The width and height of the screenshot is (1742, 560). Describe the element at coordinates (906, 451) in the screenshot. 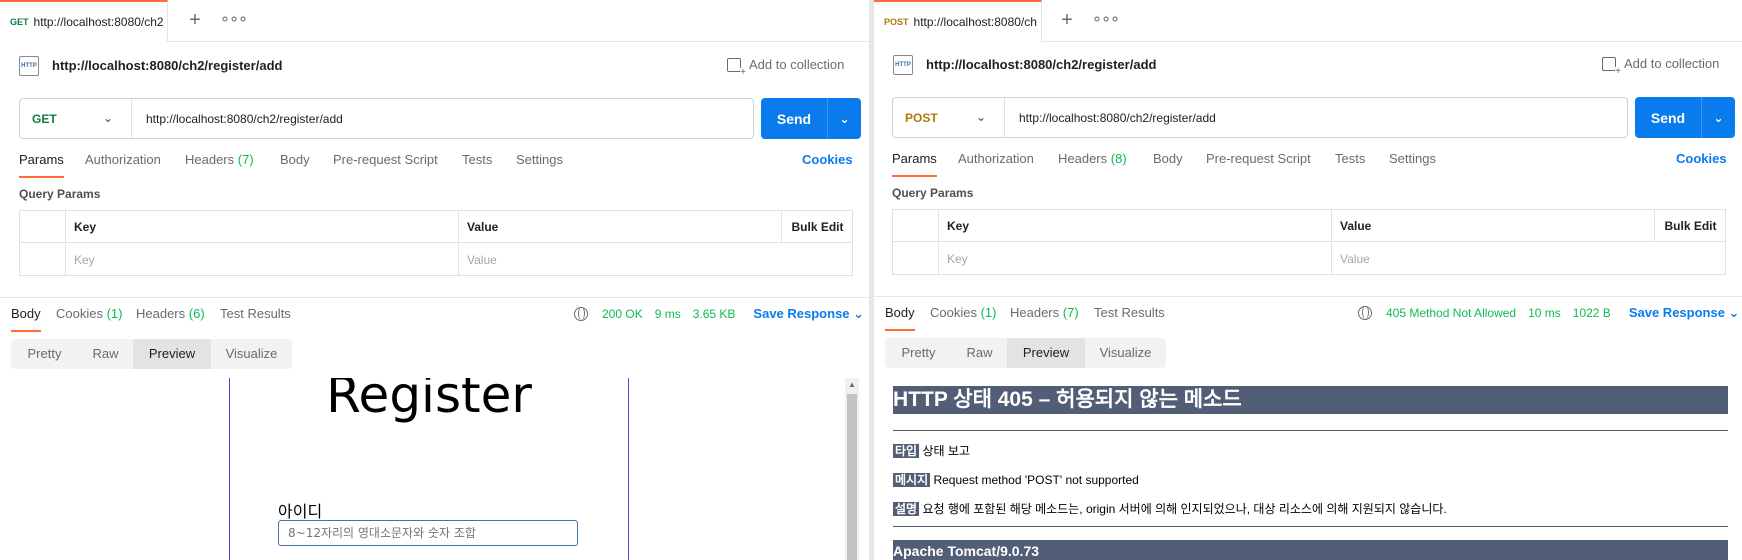

I see `type-label: 타입` at that location.